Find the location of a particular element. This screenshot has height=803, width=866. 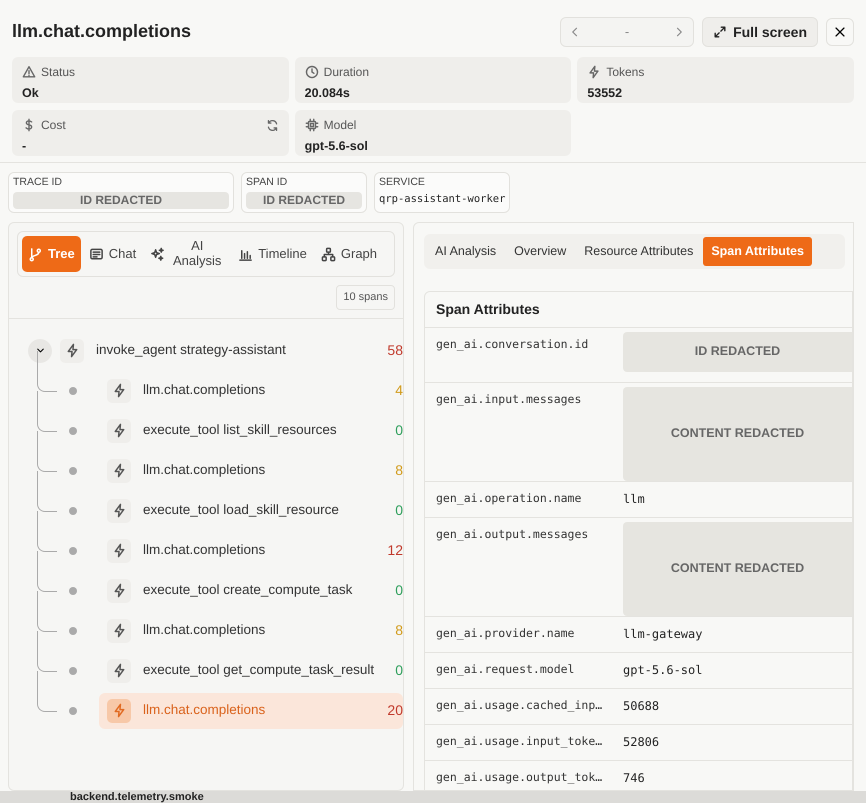

span-row: llm.chat.completions 4 is located at coordinates (251, 390).